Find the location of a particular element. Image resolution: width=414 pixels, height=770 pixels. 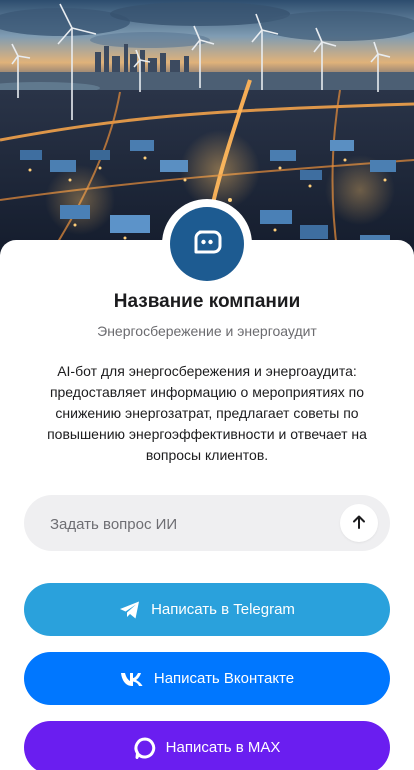

arrow-up-icon is located at coordinates (359, 523).